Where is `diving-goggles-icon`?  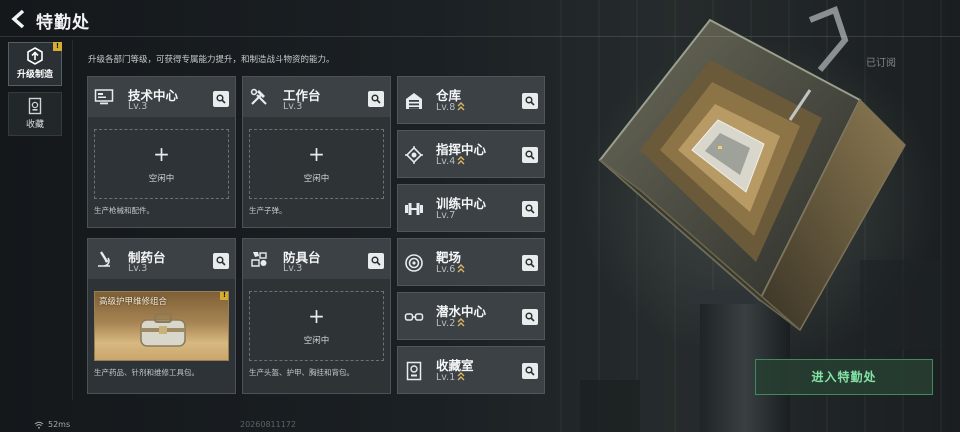
diving-goggles-icon is located at coordinates (414, 317).